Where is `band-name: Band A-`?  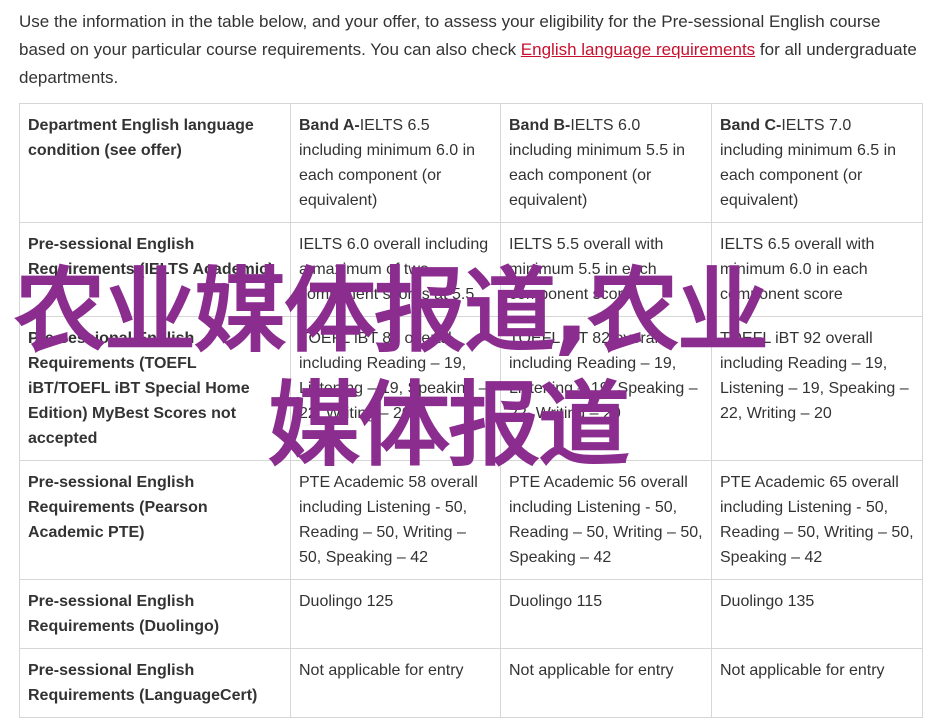 band-name: Band A- is located at coordinates (329, 125).